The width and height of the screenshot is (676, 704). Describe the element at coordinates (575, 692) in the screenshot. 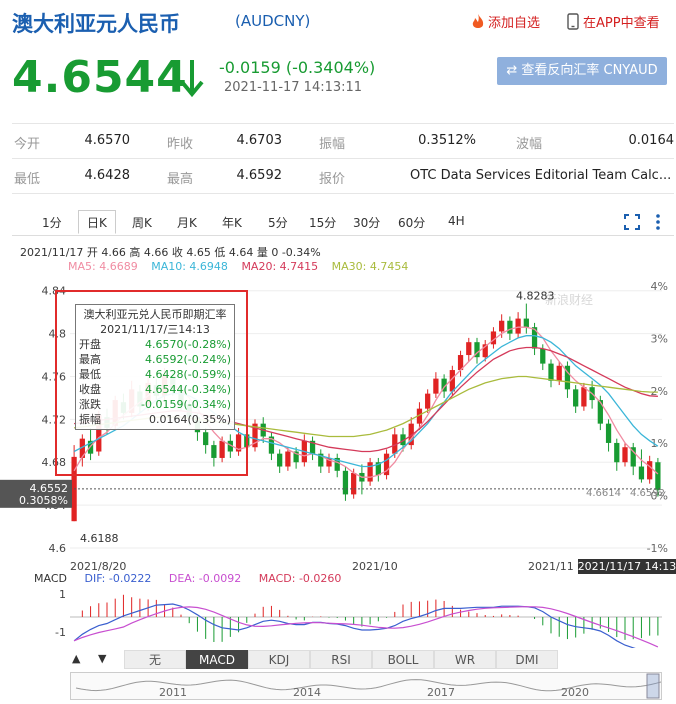

I see `navigator-year-label: 2020` at that location.